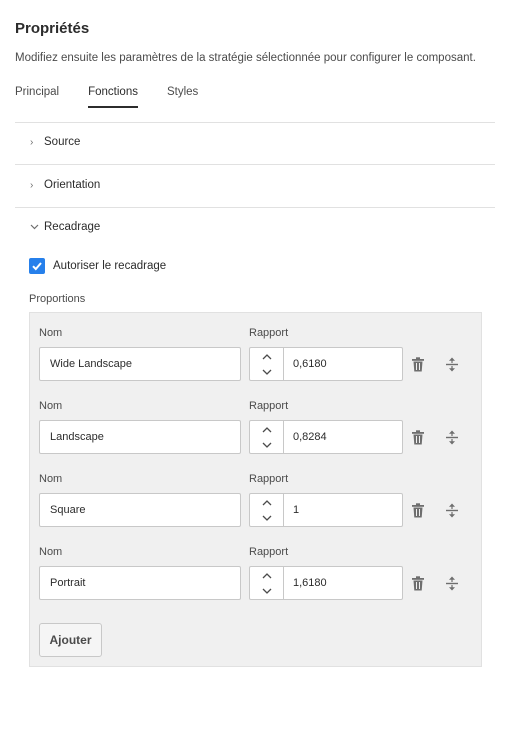 The image size is (507, 734). Describe the element at coordinates (182, 96) in the screenshot. I see `tab-styles: Styles` at that location.